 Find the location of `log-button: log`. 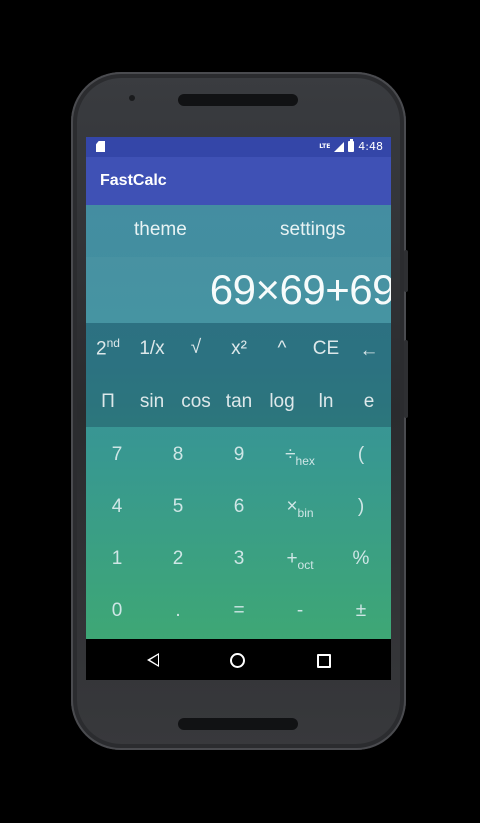

log-button: log is located at coordinates (281, 402).